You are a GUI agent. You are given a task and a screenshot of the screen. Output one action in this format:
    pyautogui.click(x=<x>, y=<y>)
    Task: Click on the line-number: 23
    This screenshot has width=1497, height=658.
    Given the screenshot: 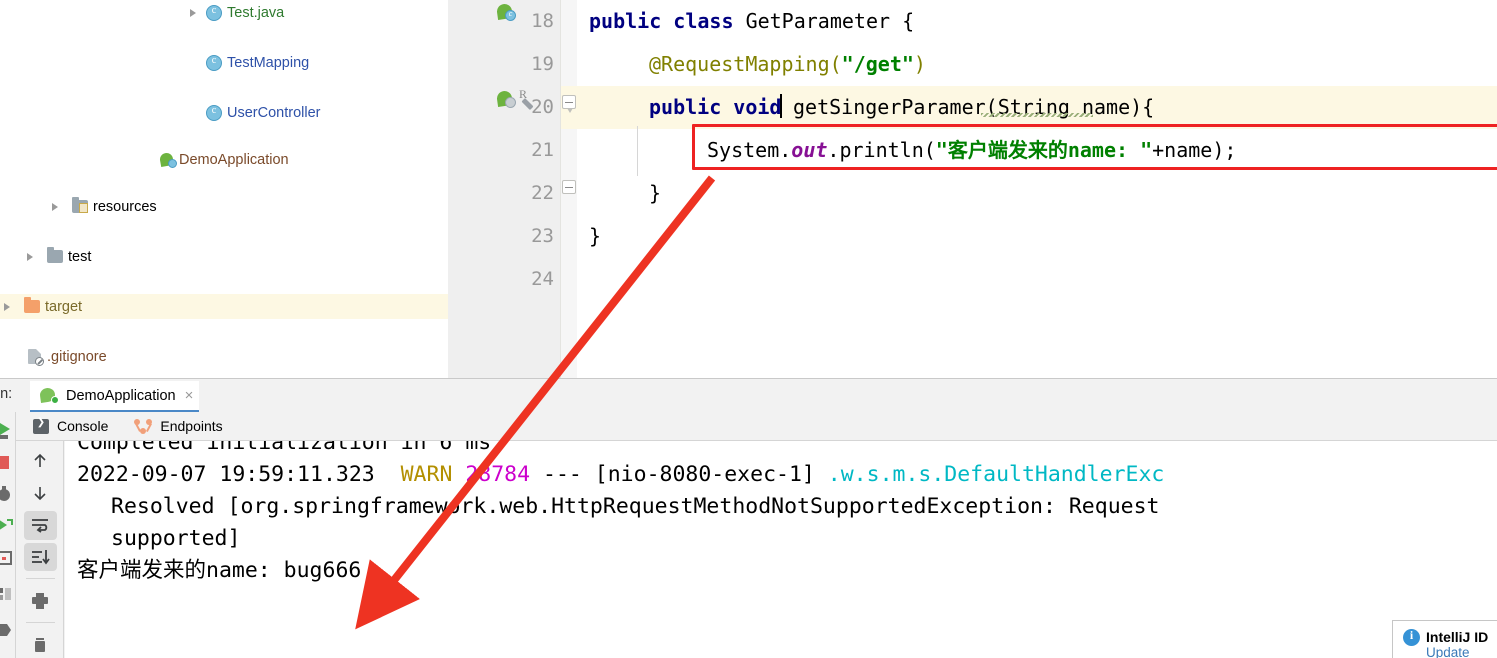 What is the action you would take?
    pyautogui.click(x=542, y=236)
    